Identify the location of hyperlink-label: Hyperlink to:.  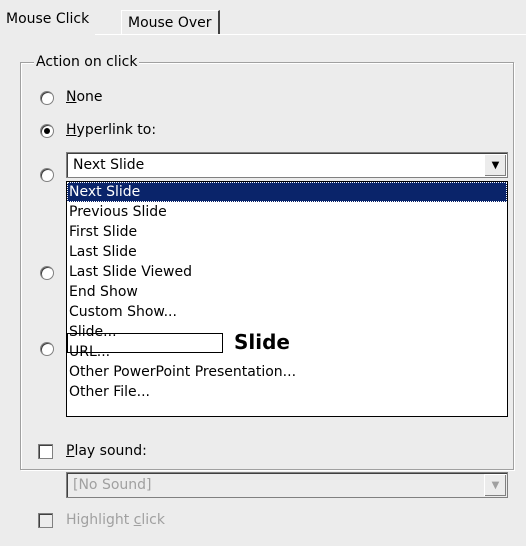
(111, 130).